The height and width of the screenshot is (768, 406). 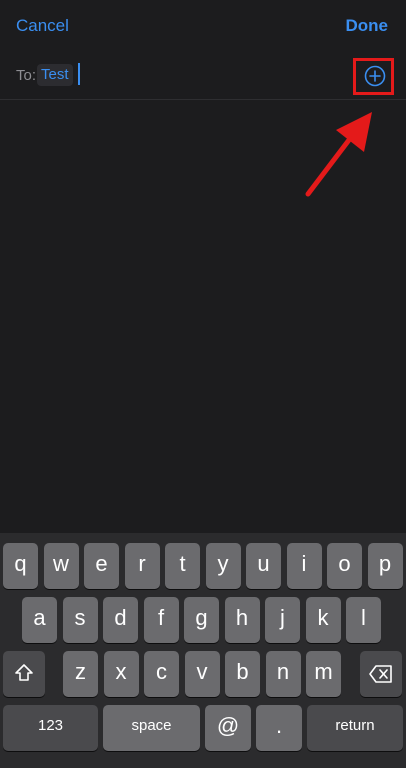 I want to click on key-f: f, so click(x=161, y=620).